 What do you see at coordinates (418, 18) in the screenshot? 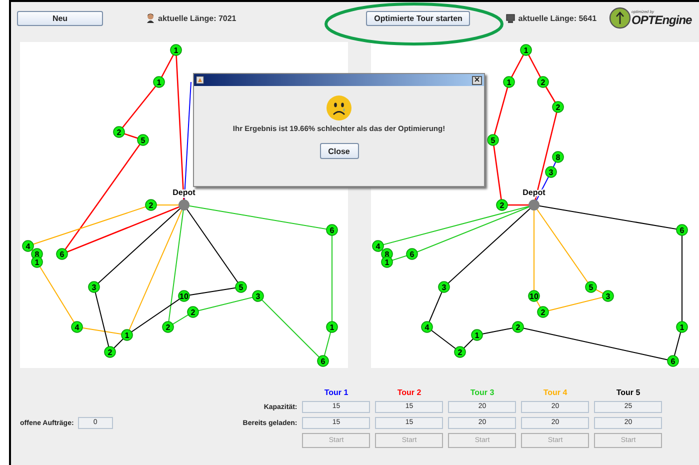
I see `start-optimized-tour-button: Optimierte Tour starten` at bounding box center [418, 18].